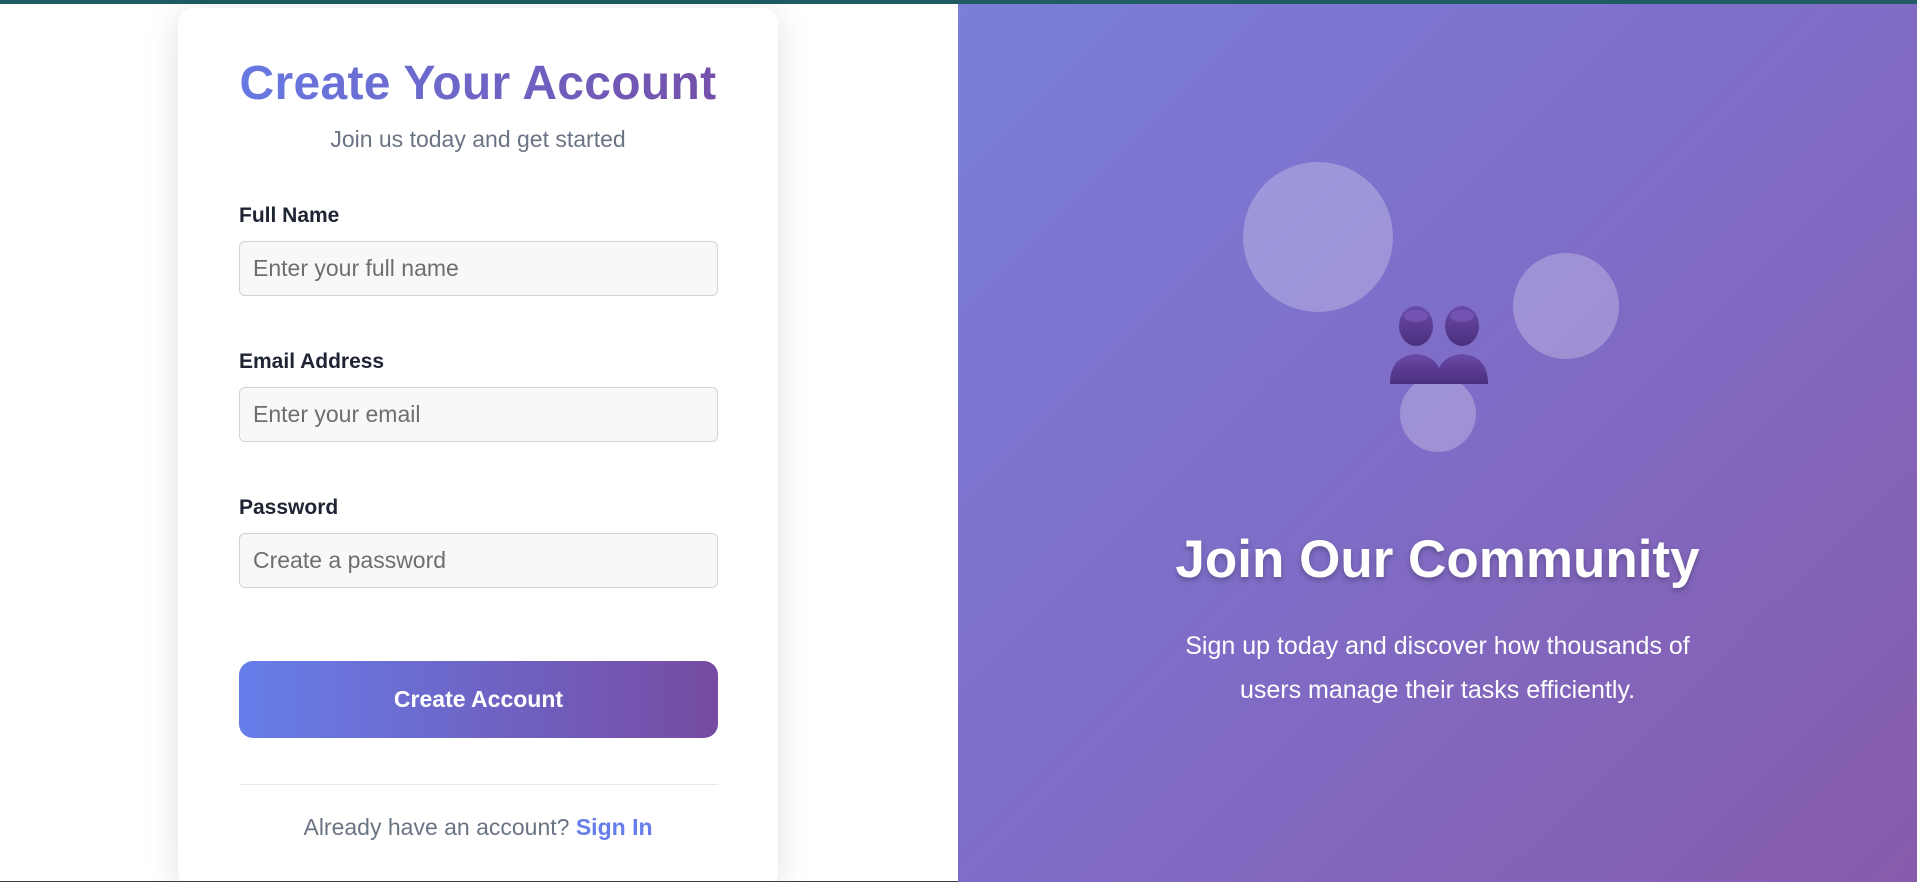 The width and height of the screenshot is (1917, 882). I want to click on page-subtitle: Join us today and get started, so click(478, 139).